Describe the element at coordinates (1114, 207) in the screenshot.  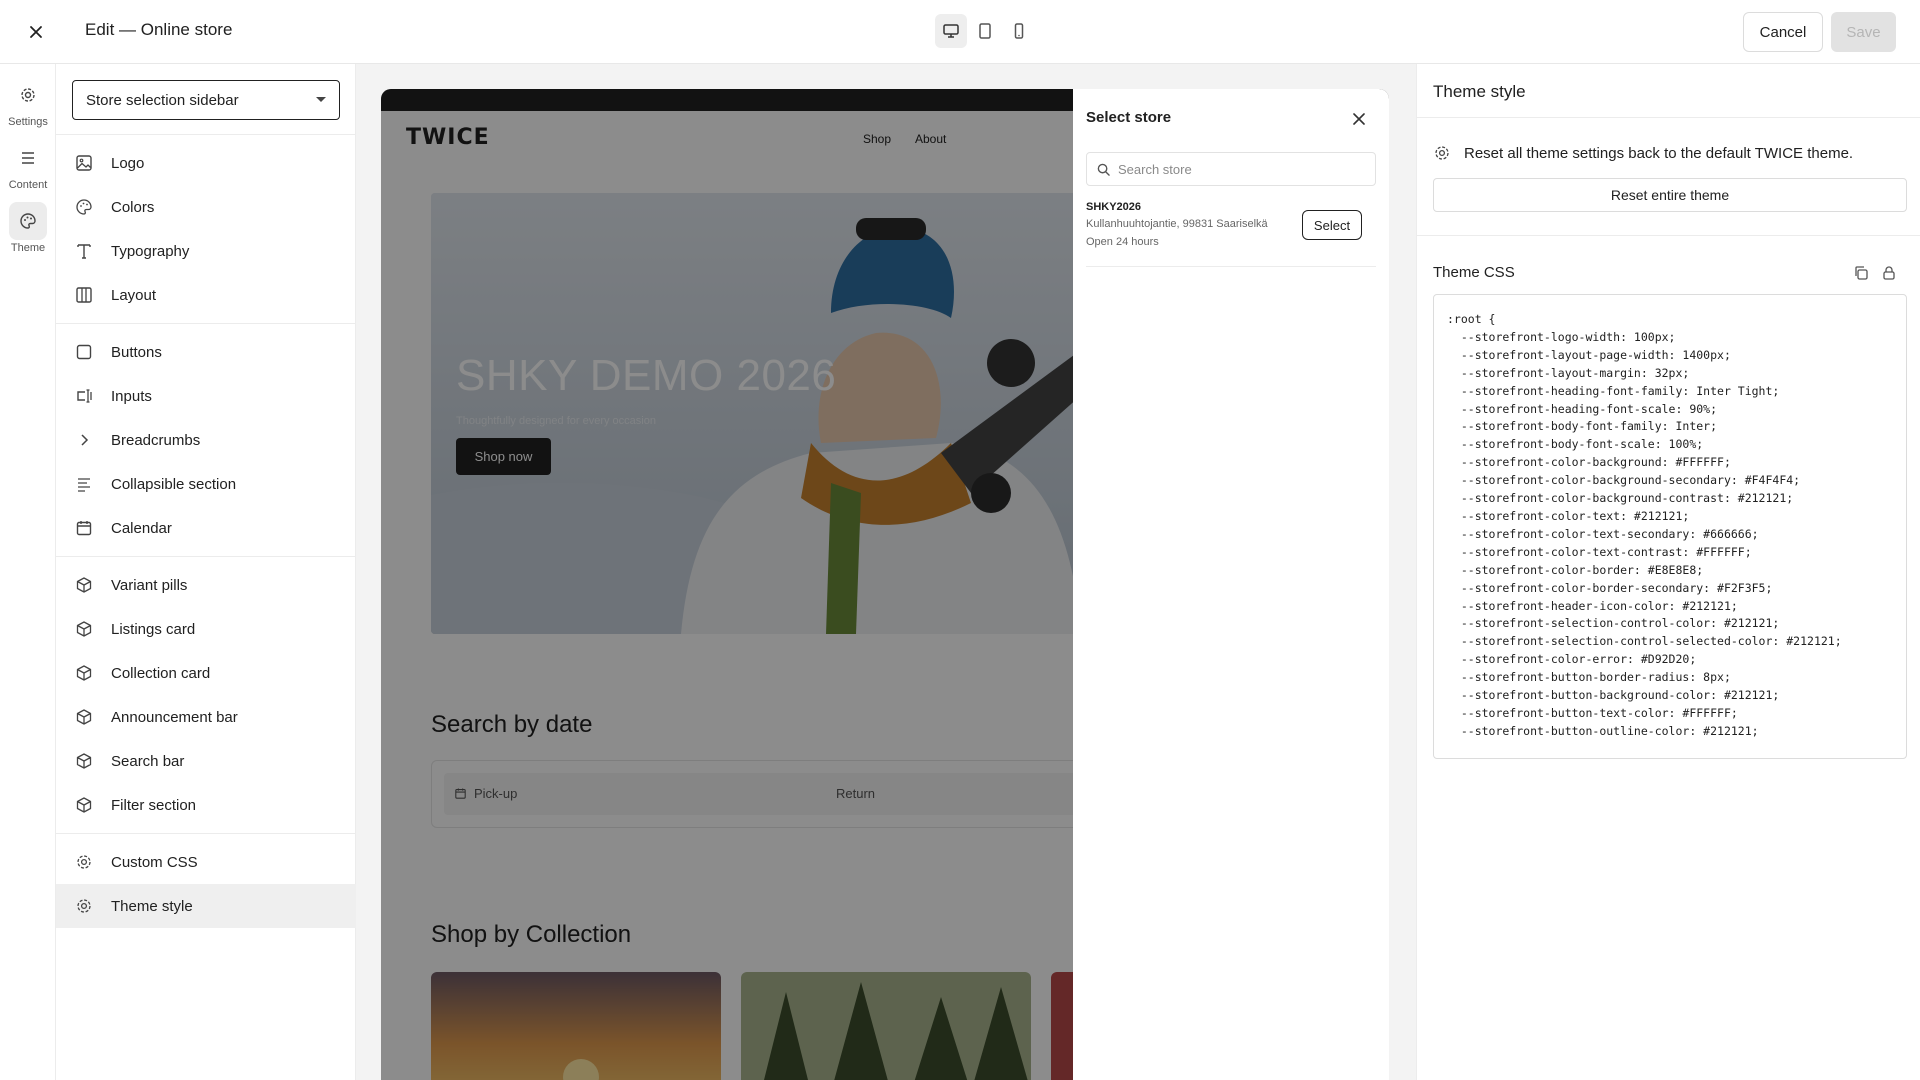
I see `store-name: SHKY2026` at that location.